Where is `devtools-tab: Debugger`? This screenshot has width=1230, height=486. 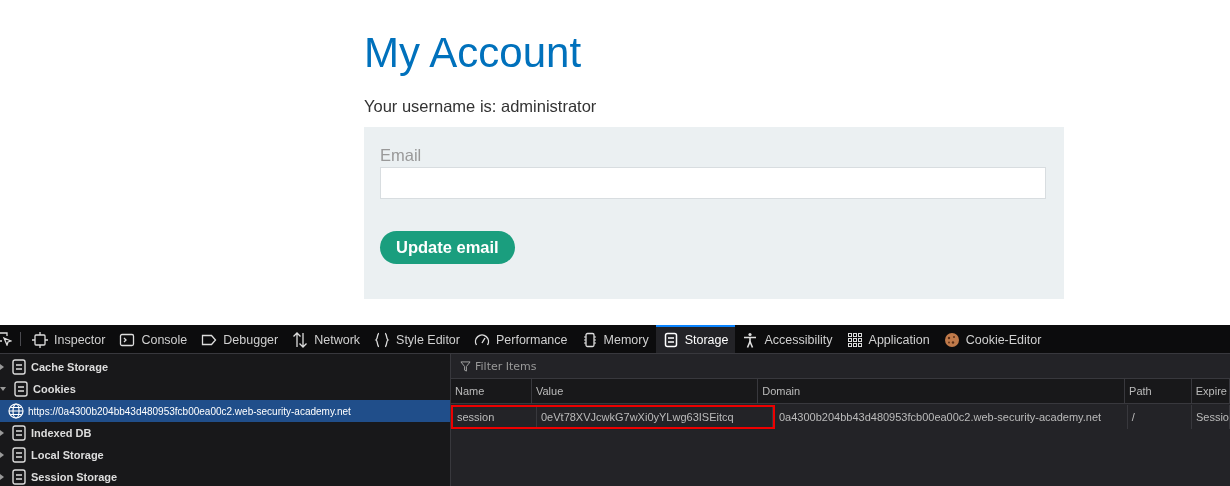 devtools-tab: Debugger is located at coordinates (240, 339).